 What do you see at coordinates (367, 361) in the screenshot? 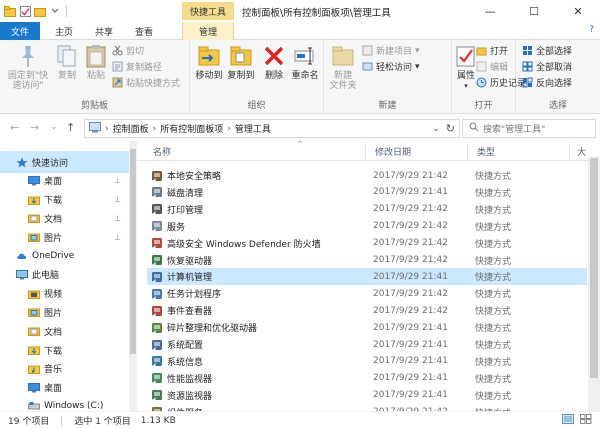
I see `file-row: 系统信息 2017/9/29 21:41 快捷方式` at bounding box center [367, 361].